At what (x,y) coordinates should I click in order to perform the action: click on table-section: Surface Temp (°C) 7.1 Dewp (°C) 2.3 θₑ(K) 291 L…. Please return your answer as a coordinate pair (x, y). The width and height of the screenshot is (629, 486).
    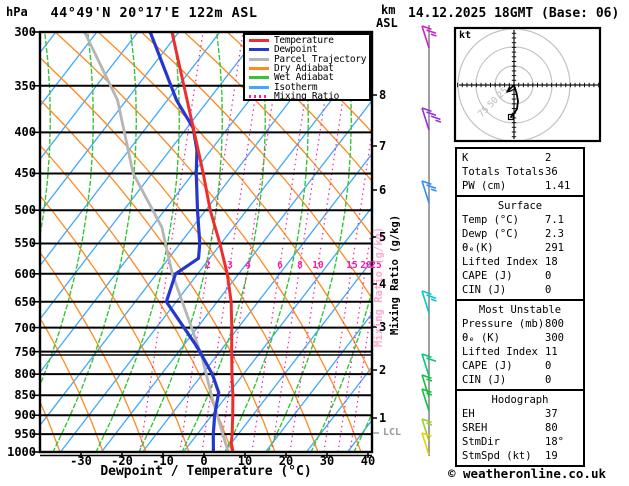
    Looking at the image, I should click on (520, 248).